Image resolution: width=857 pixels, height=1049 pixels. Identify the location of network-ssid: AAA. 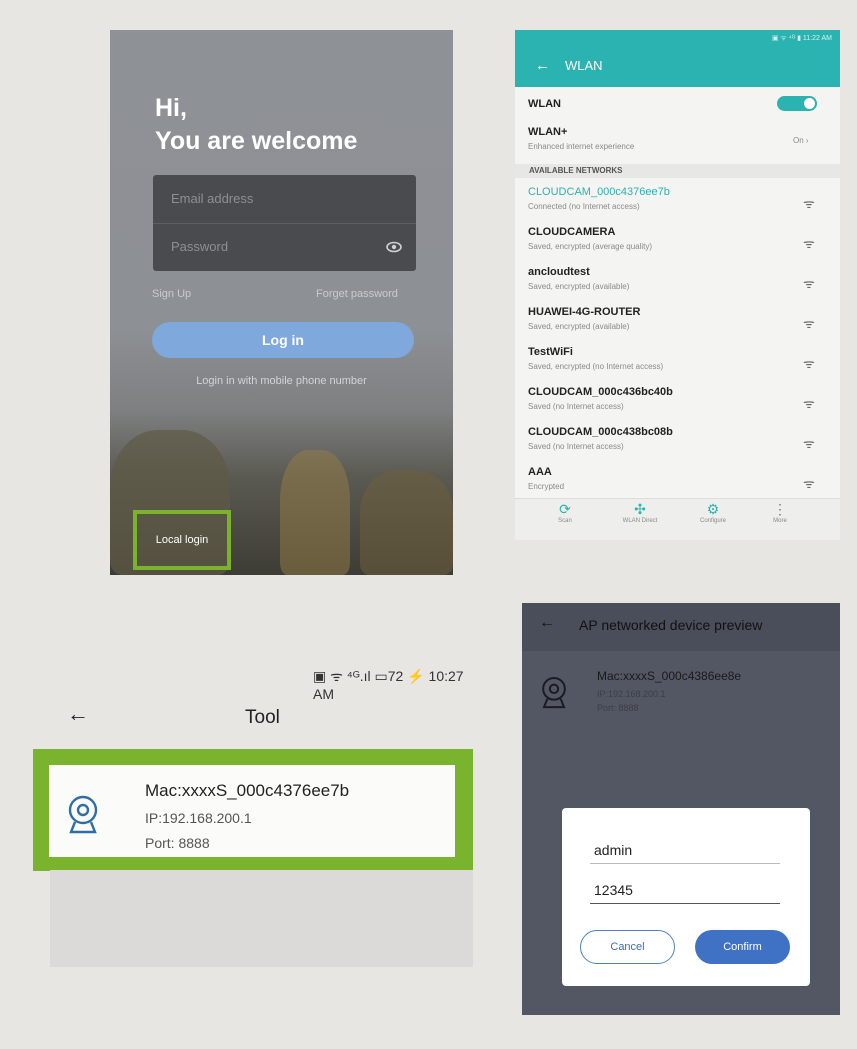
(540, 472).